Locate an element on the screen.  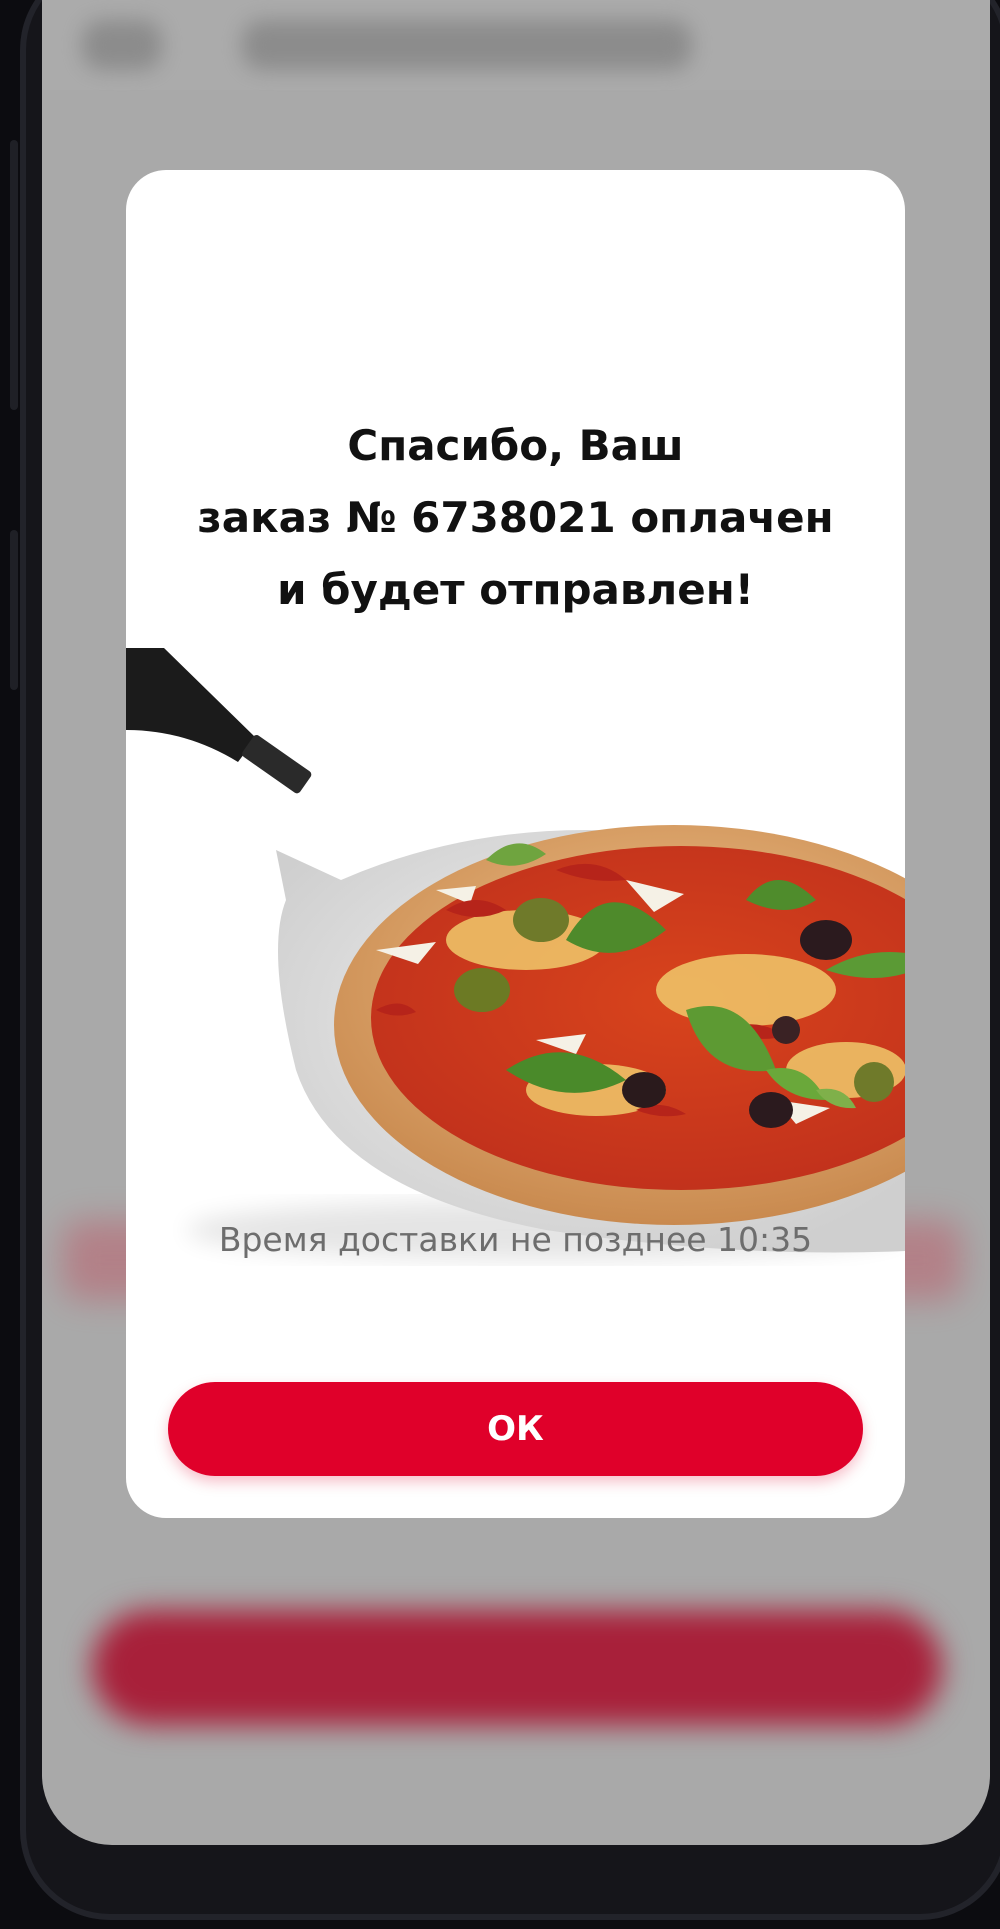
delivery-time-text: Время доставки не позднее 10:35 is located at coordinates (515, 1239).